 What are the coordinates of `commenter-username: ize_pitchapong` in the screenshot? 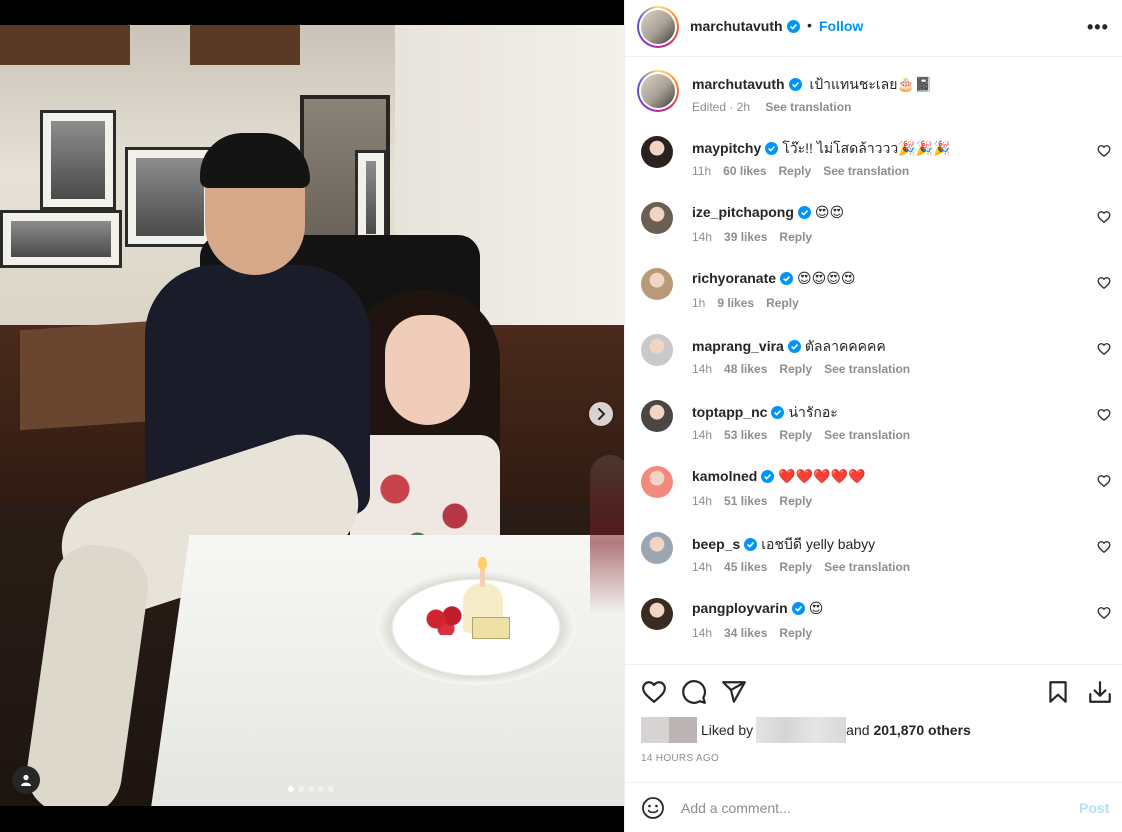 It's located at (743, 212).